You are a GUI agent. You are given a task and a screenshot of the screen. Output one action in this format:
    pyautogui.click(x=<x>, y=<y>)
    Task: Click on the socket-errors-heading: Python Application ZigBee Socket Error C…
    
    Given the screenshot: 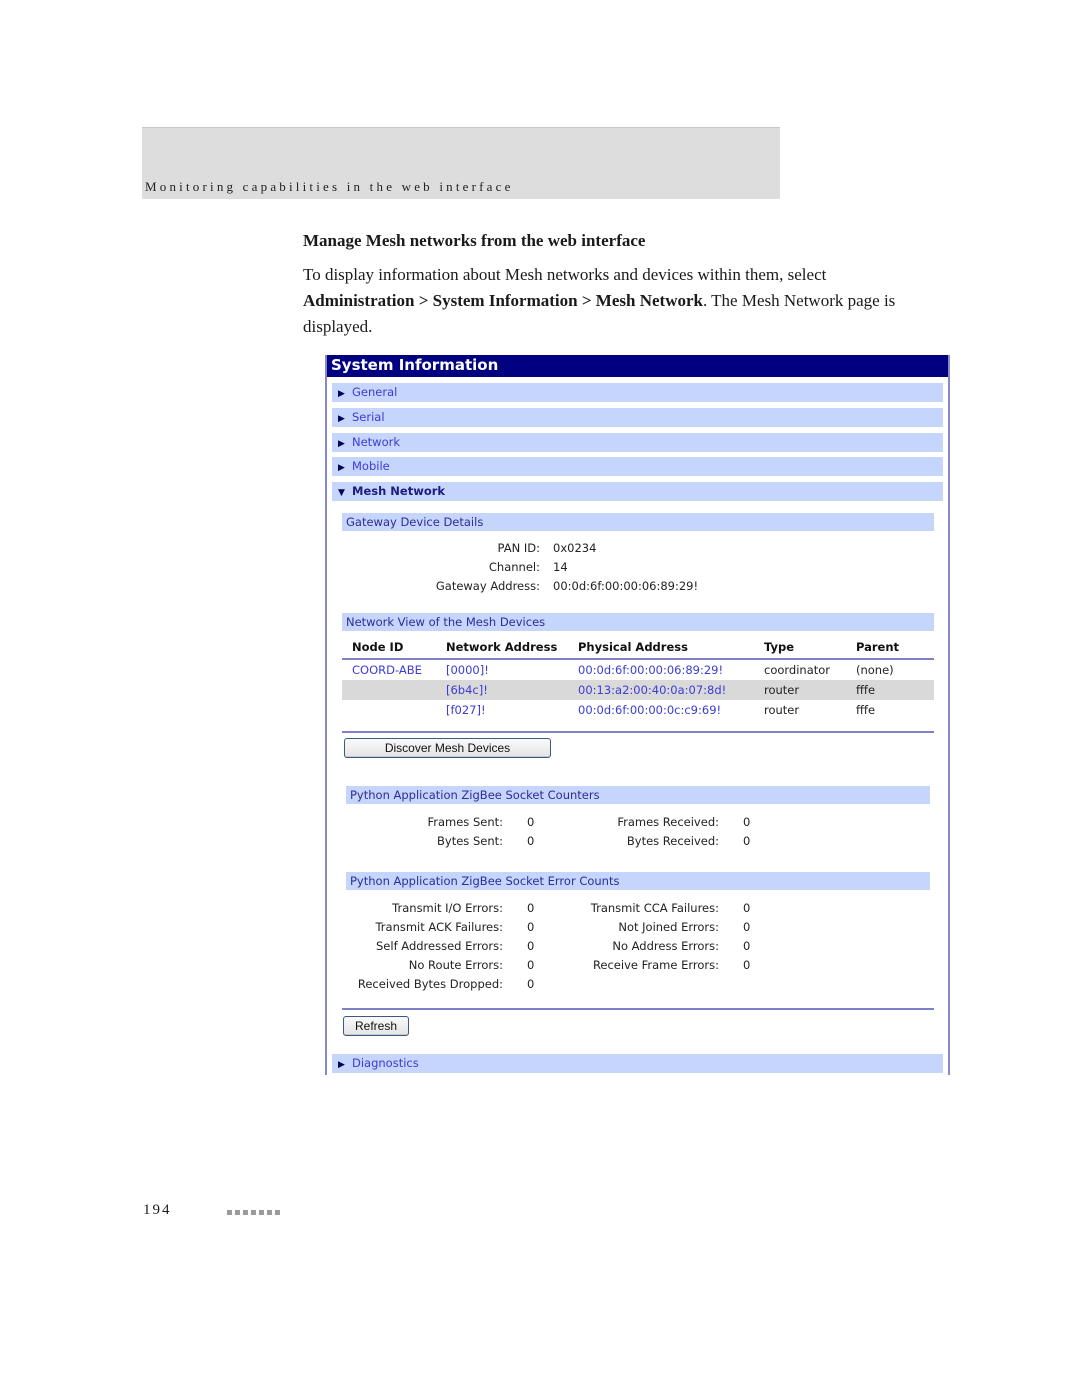 What is the action you would take?
    pyautogui.click(x=638, y=881)
    